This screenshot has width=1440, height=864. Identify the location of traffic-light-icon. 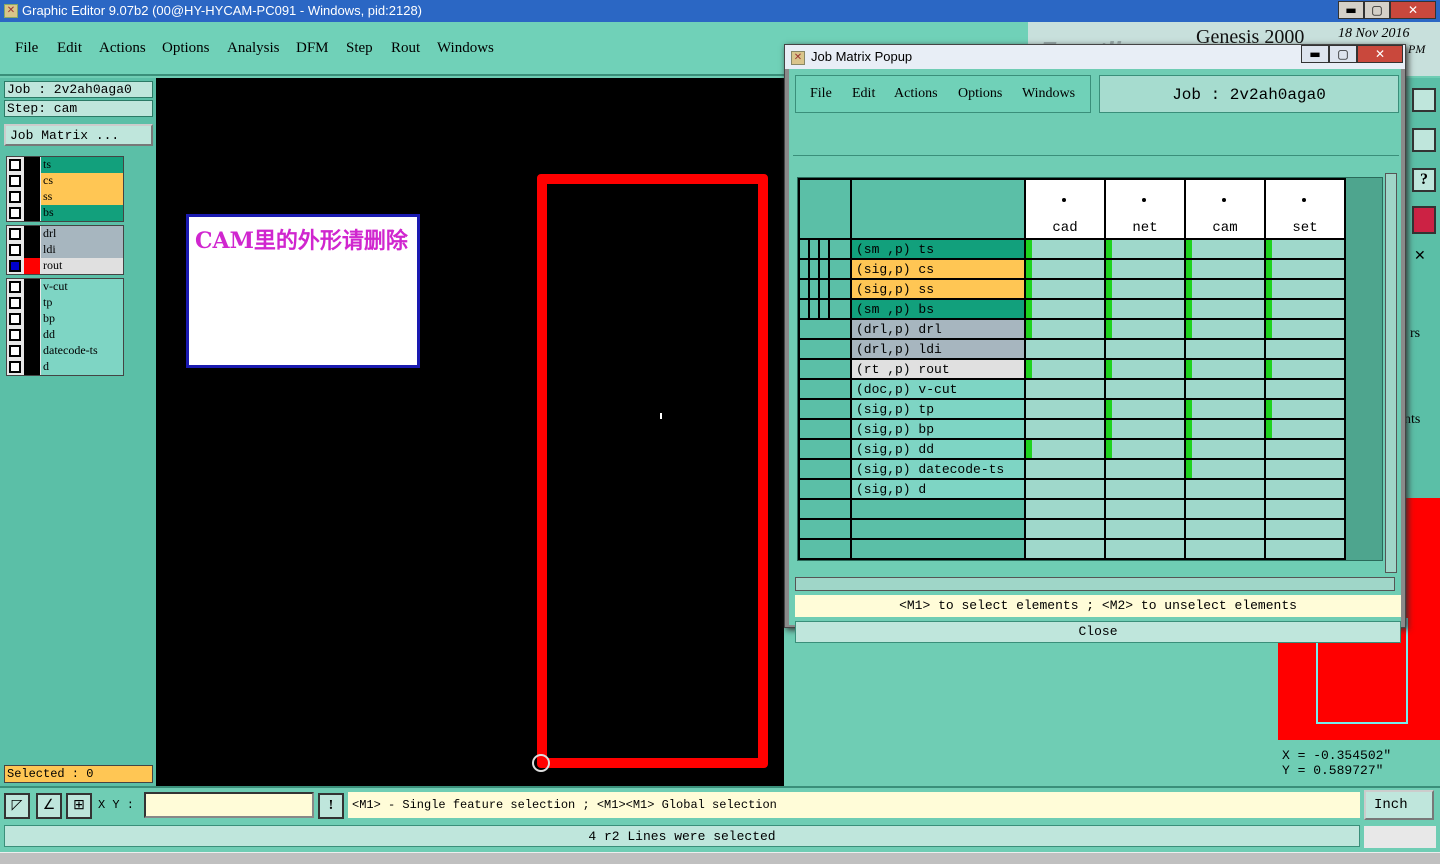
(1424, 220).